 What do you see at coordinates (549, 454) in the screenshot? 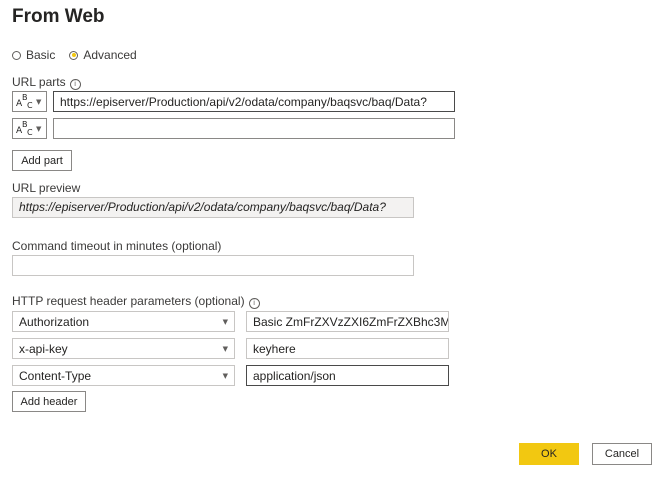
I see `ok-button: OK` at bounding box center [549, 454].